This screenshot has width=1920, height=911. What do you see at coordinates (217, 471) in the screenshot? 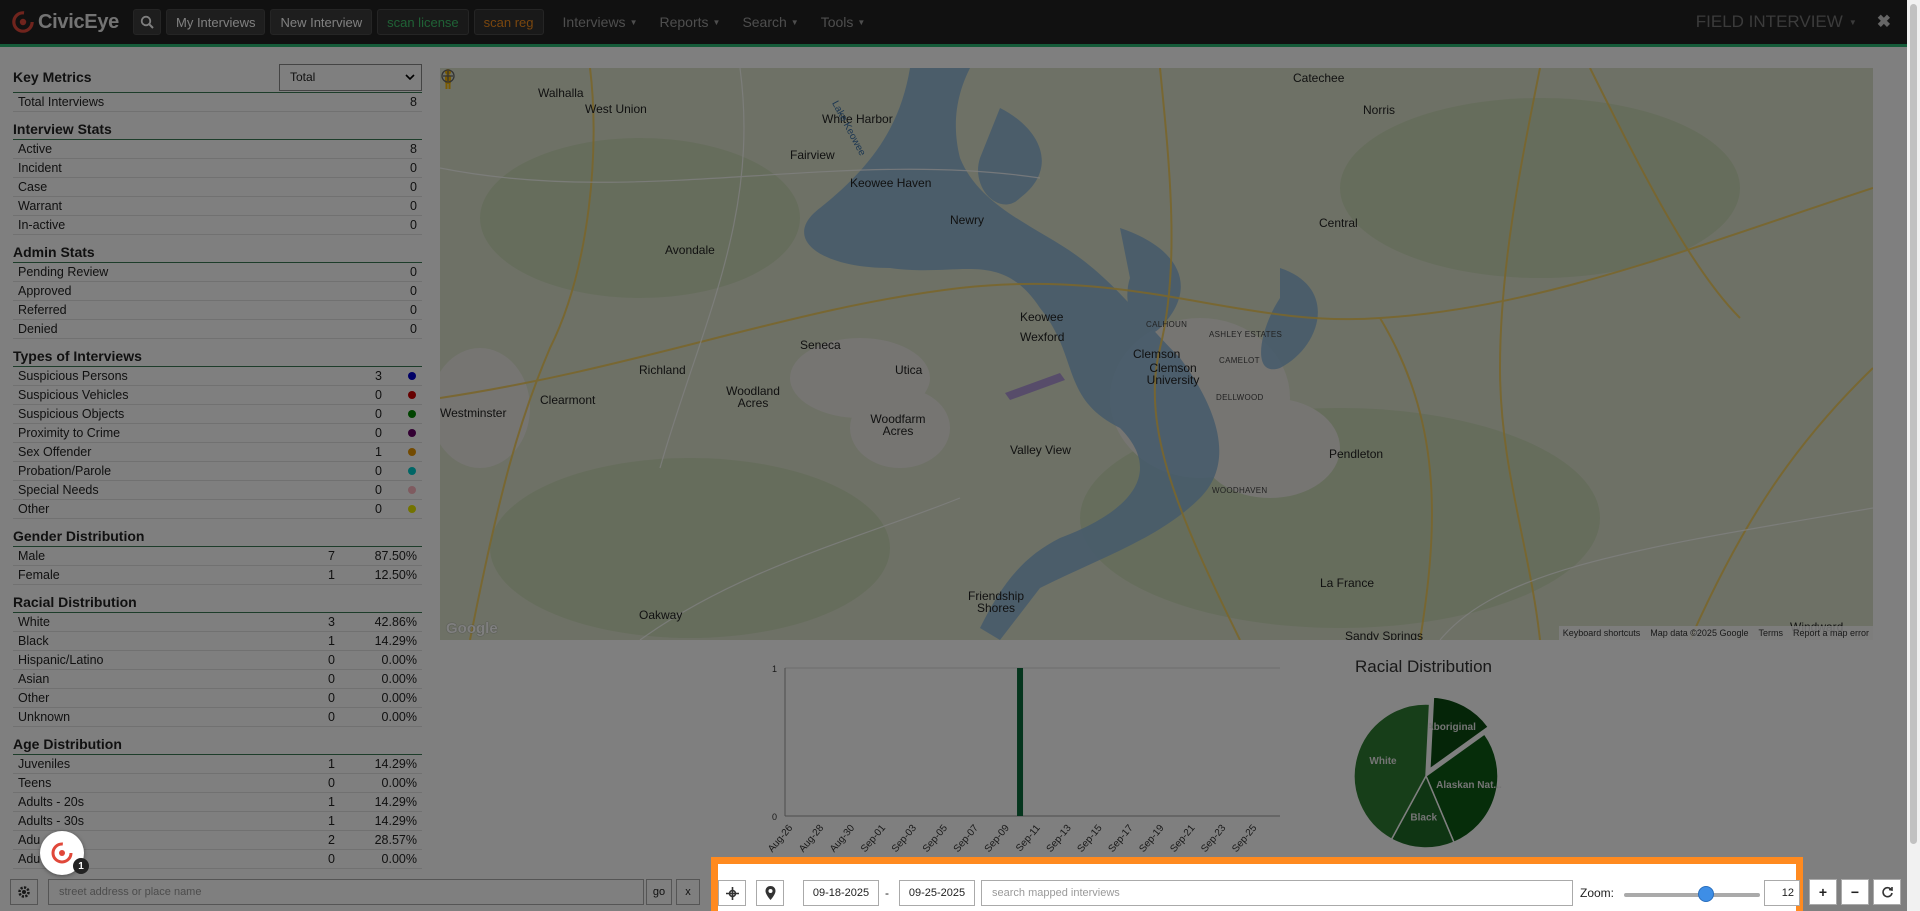
I see `metric-row: Probation/Parole 0` at bounding box center [217, 471].